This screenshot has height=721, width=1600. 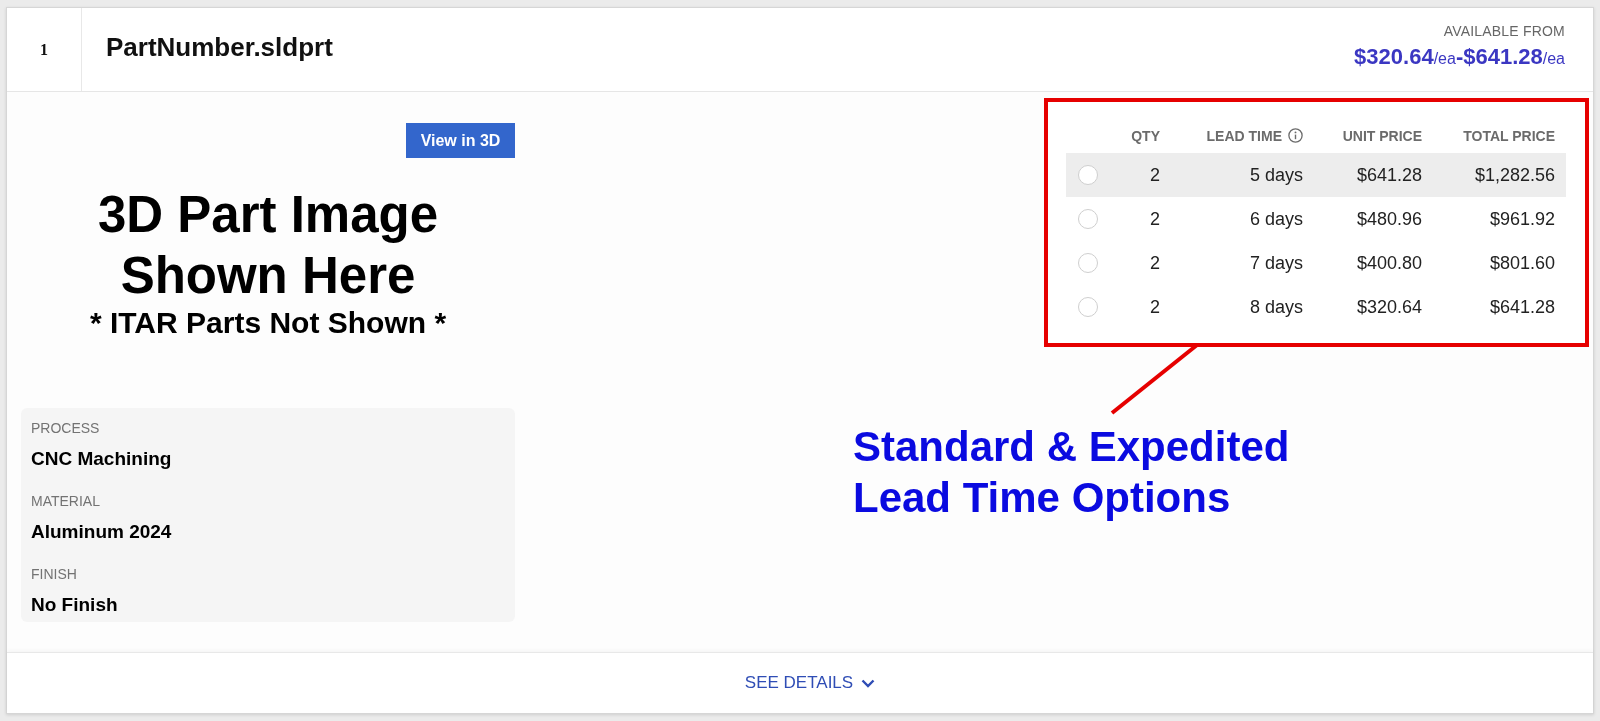 What do you see at coordinates (1072, 472) in the screenshot?
I see `annotation-text: Standard & Expedited Lead Time Options` at bounding box center [1072, 472].